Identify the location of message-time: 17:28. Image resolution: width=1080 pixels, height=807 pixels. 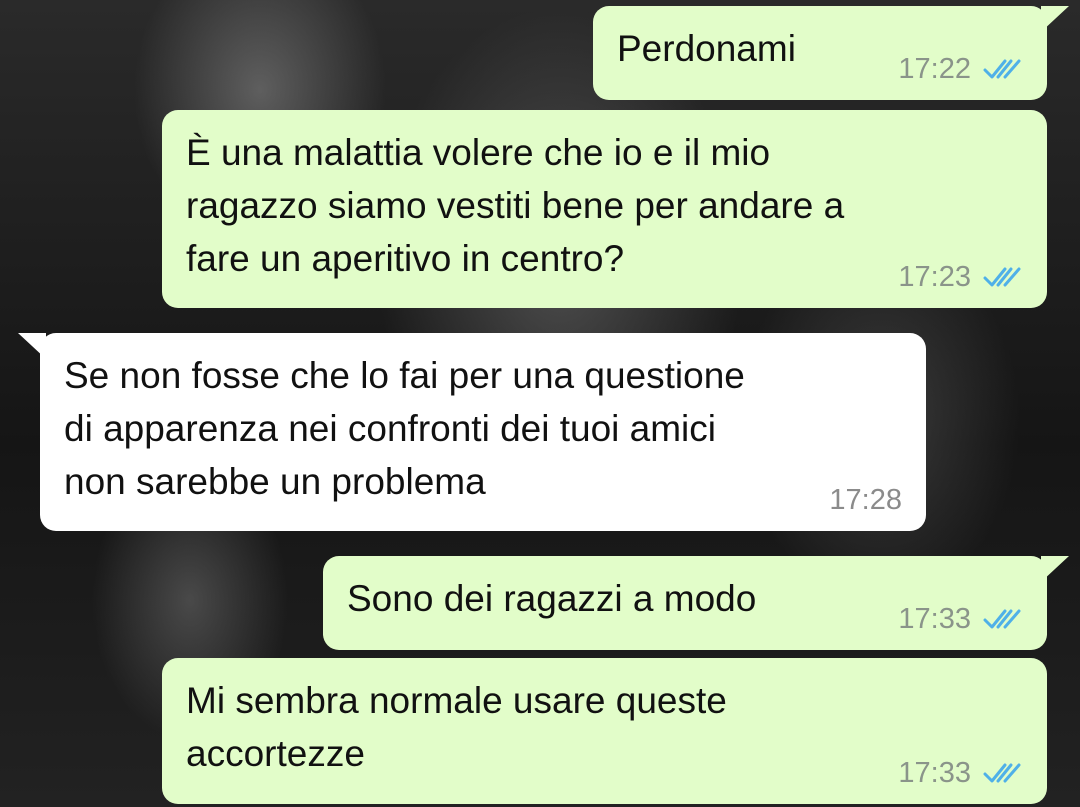
(865, 500).